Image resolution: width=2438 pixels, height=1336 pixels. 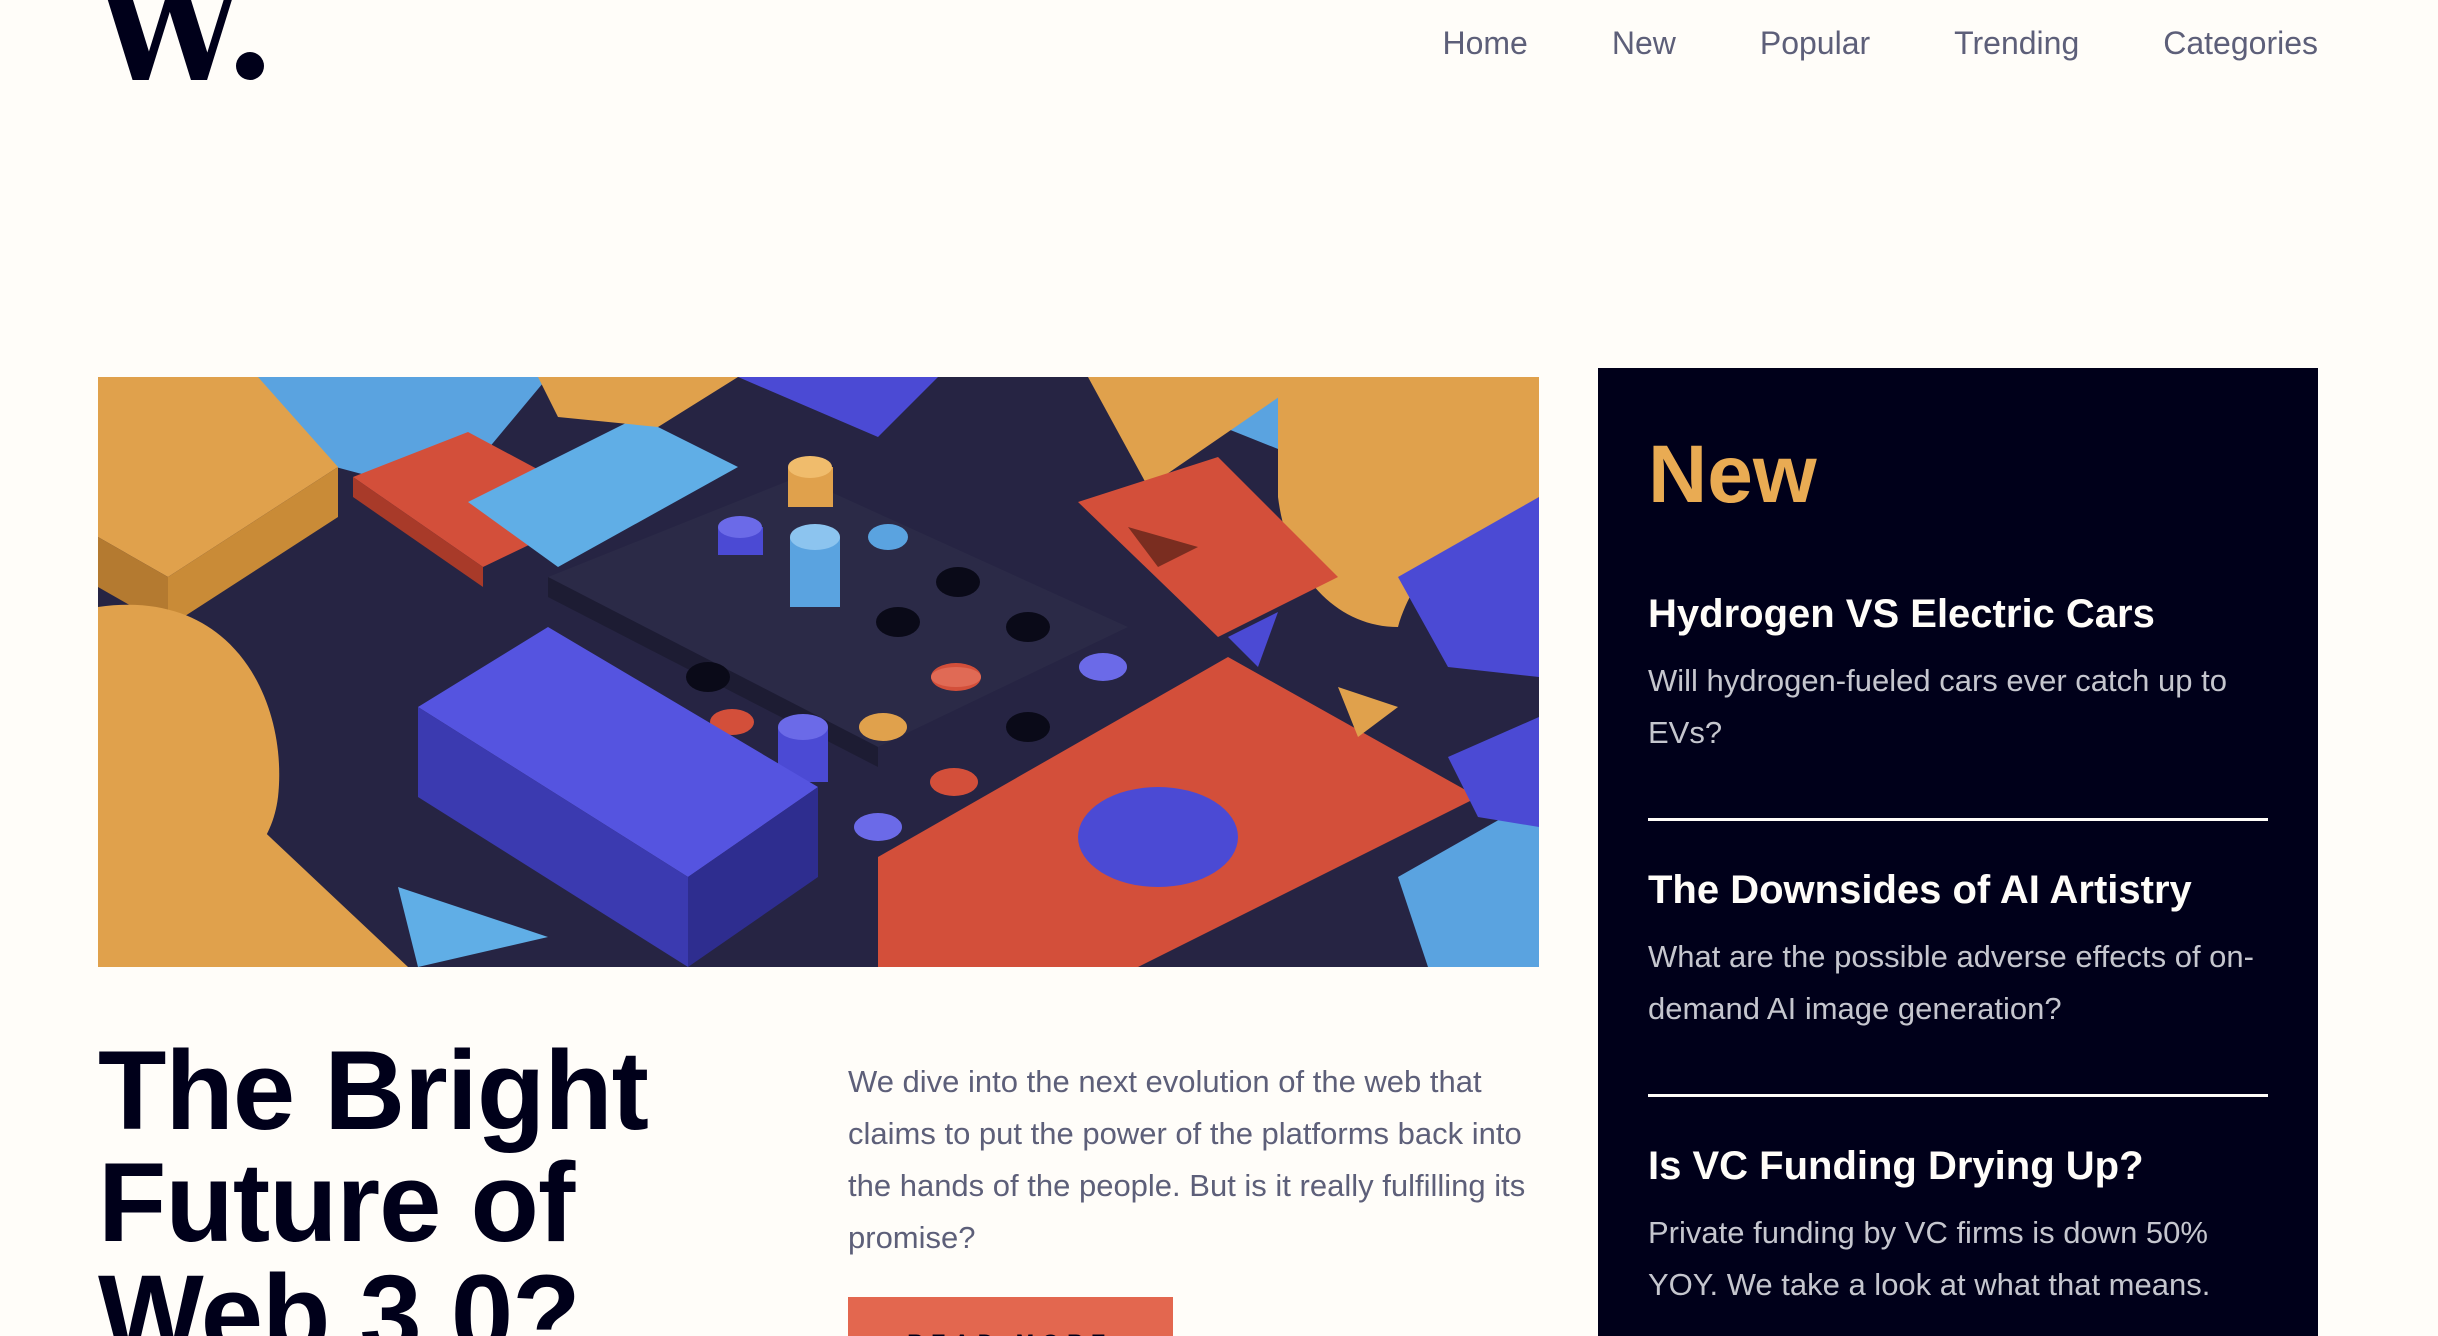 What do you see at coordinates (1644, 43) in the screenshot?
I see `nav-new: New` at bounding box center [1644, 43].